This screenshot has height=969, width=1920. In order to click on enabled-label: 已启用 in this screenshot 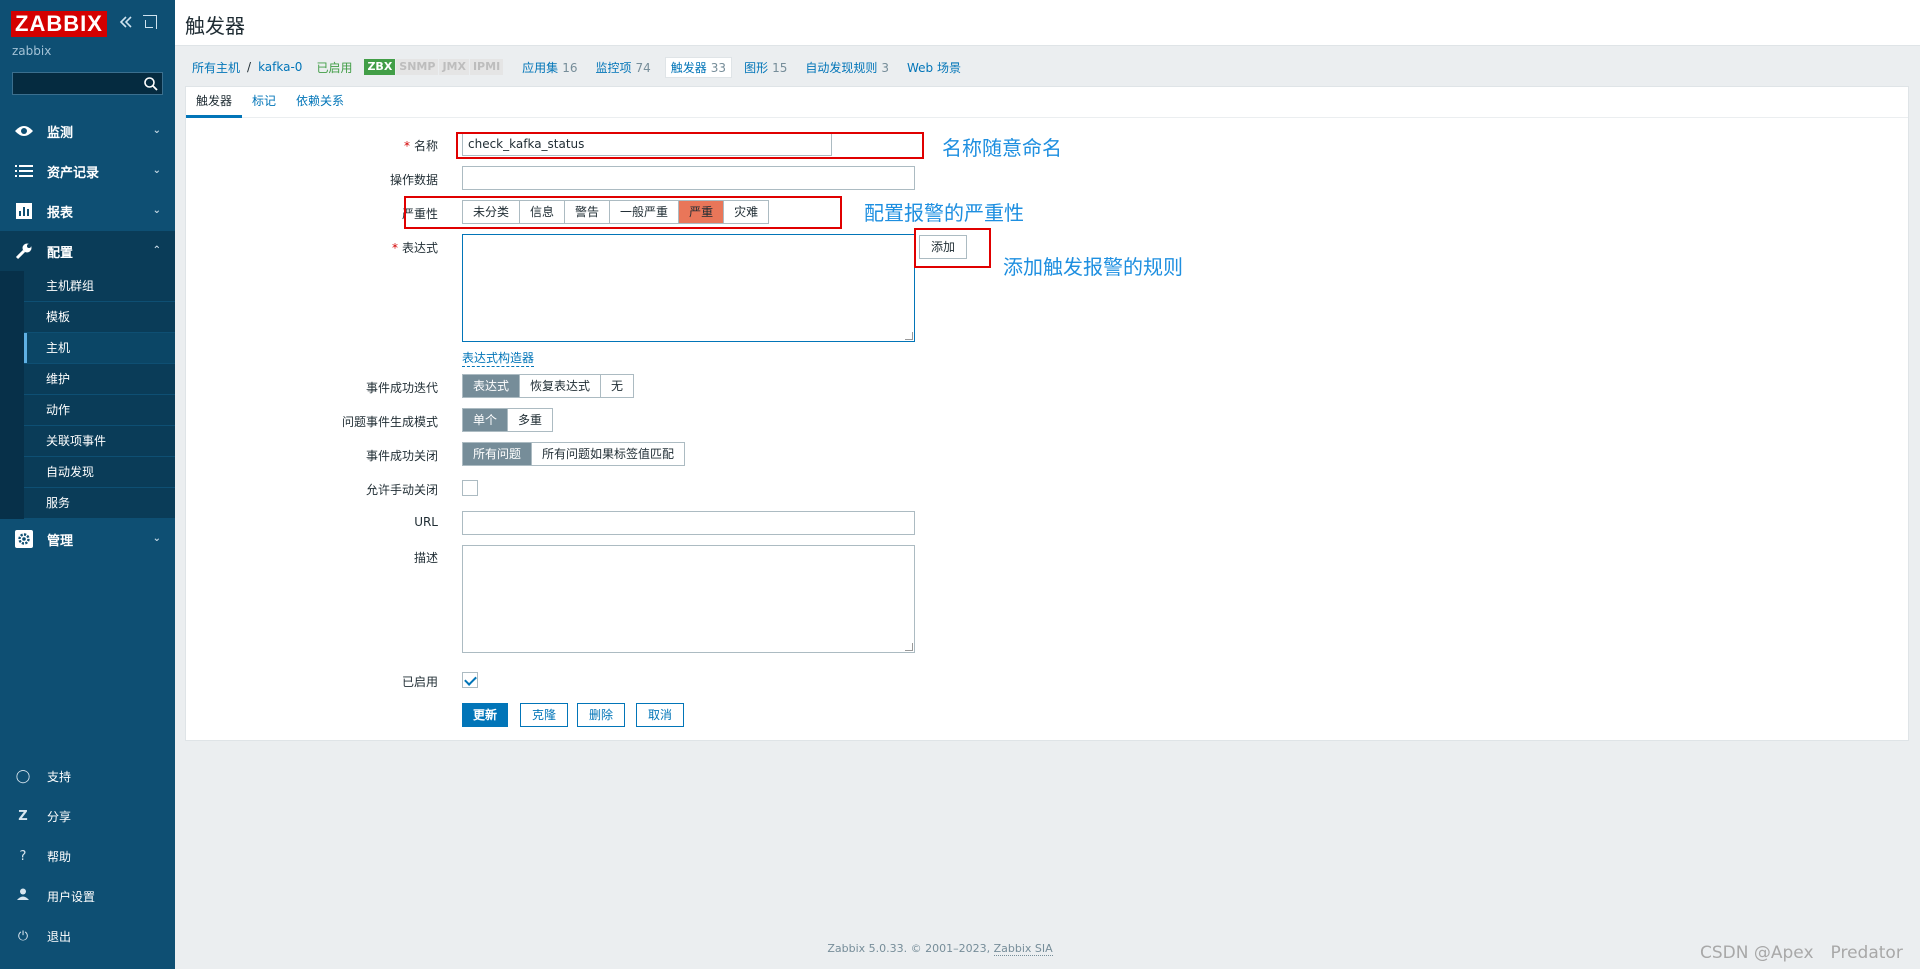, I will do `click(419, 682)`.